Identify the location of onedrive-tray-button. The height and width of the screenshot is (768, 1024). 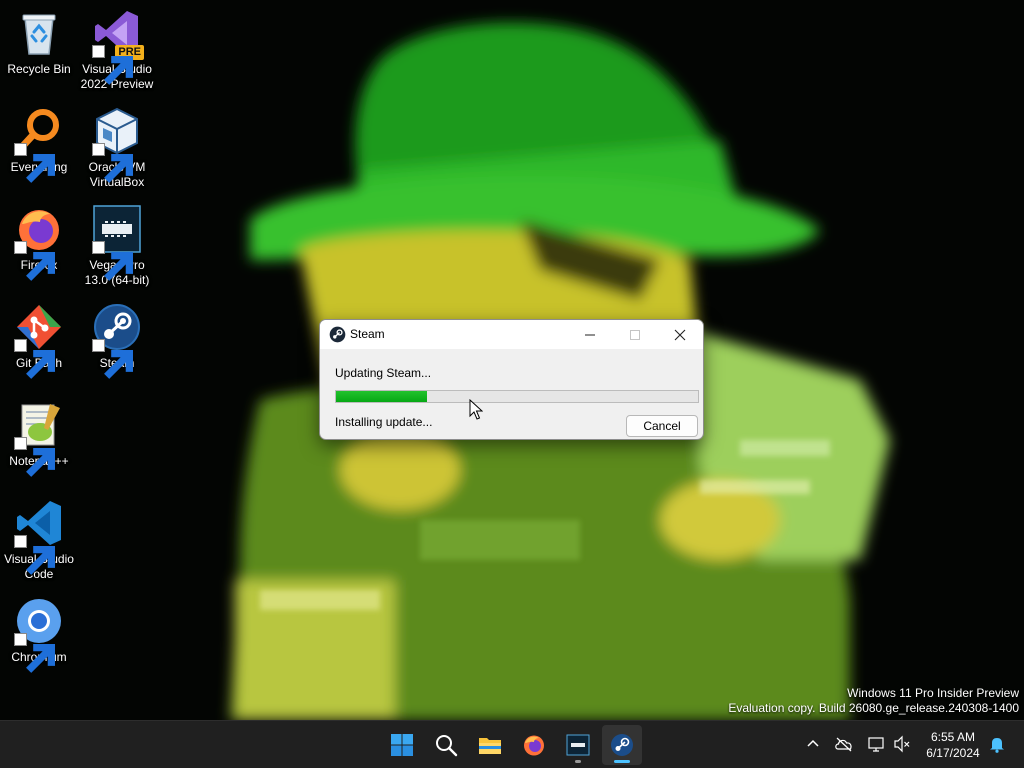
(844, 744).